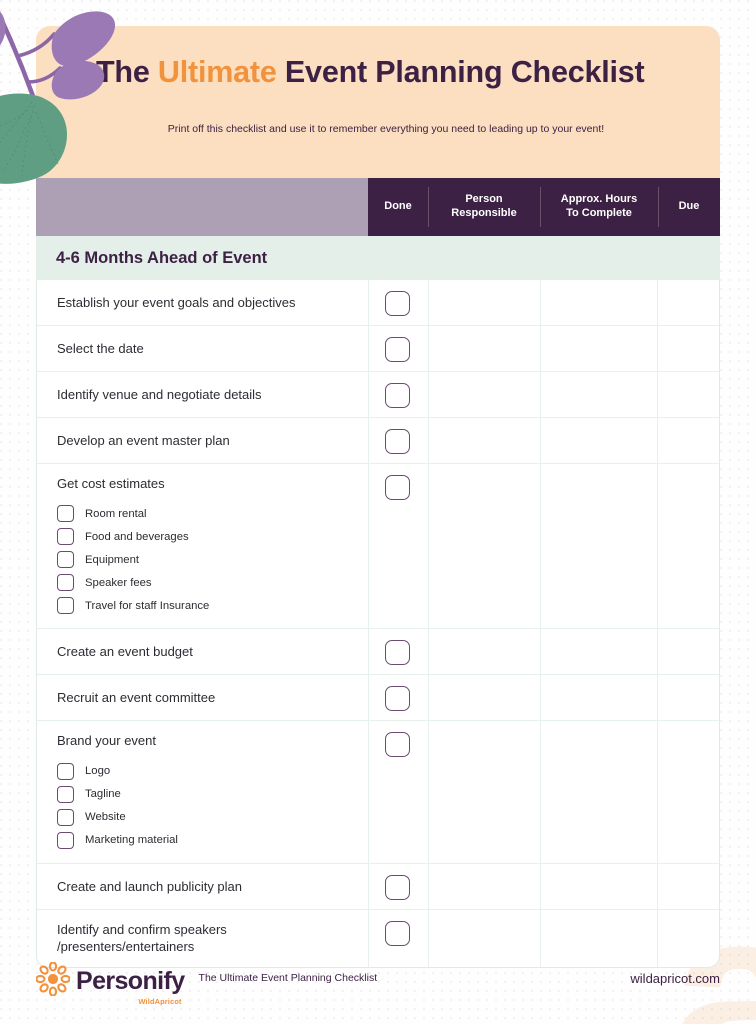 The image size is (756, 1024). Describe the element at coordinates (150, 886) in the screenshot. I see `task-label: Create and launch publicity plan` at that location.